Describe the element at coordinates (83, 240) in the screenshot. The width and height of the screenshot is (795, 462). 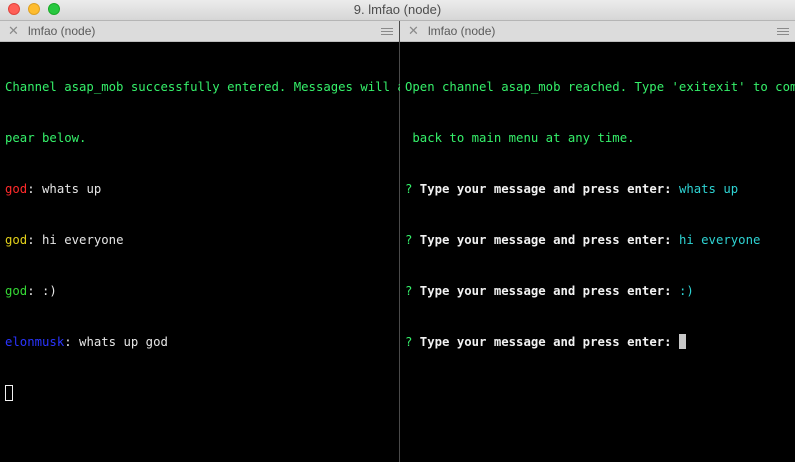
I see `message-text: hi everyone` at that location.